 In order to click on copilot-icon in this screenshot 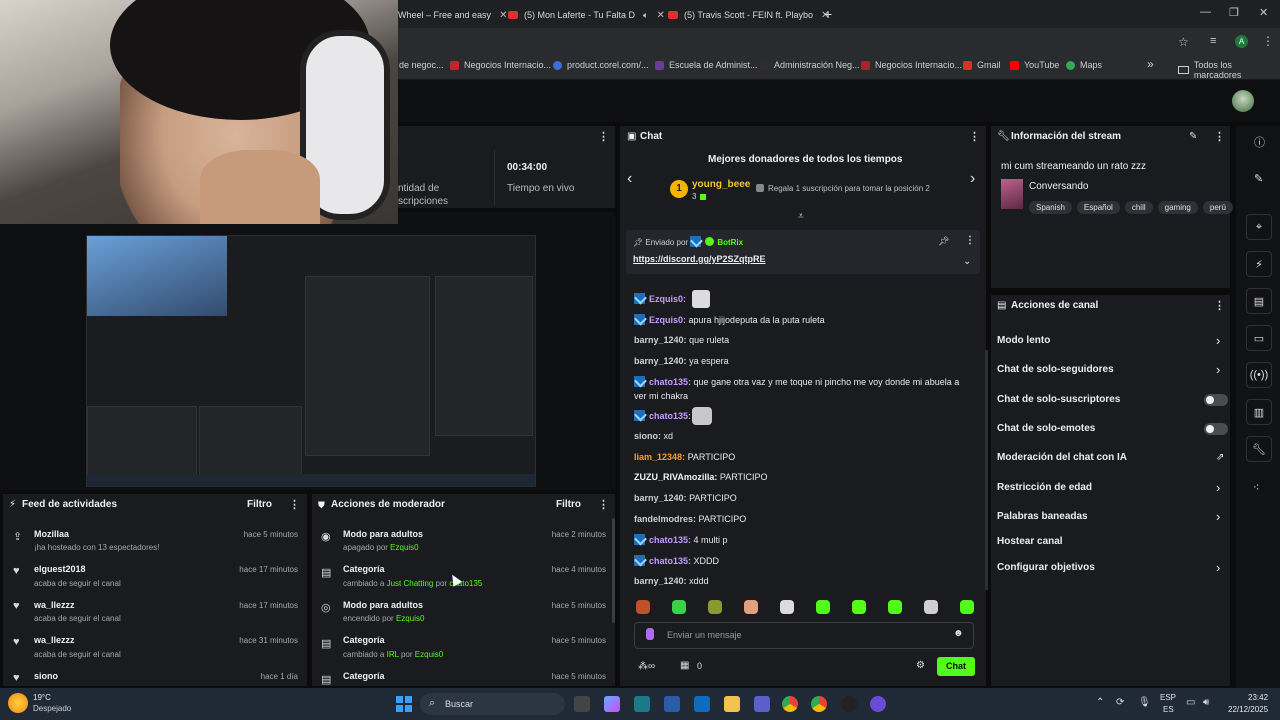, I will do `click(612, 704)`.